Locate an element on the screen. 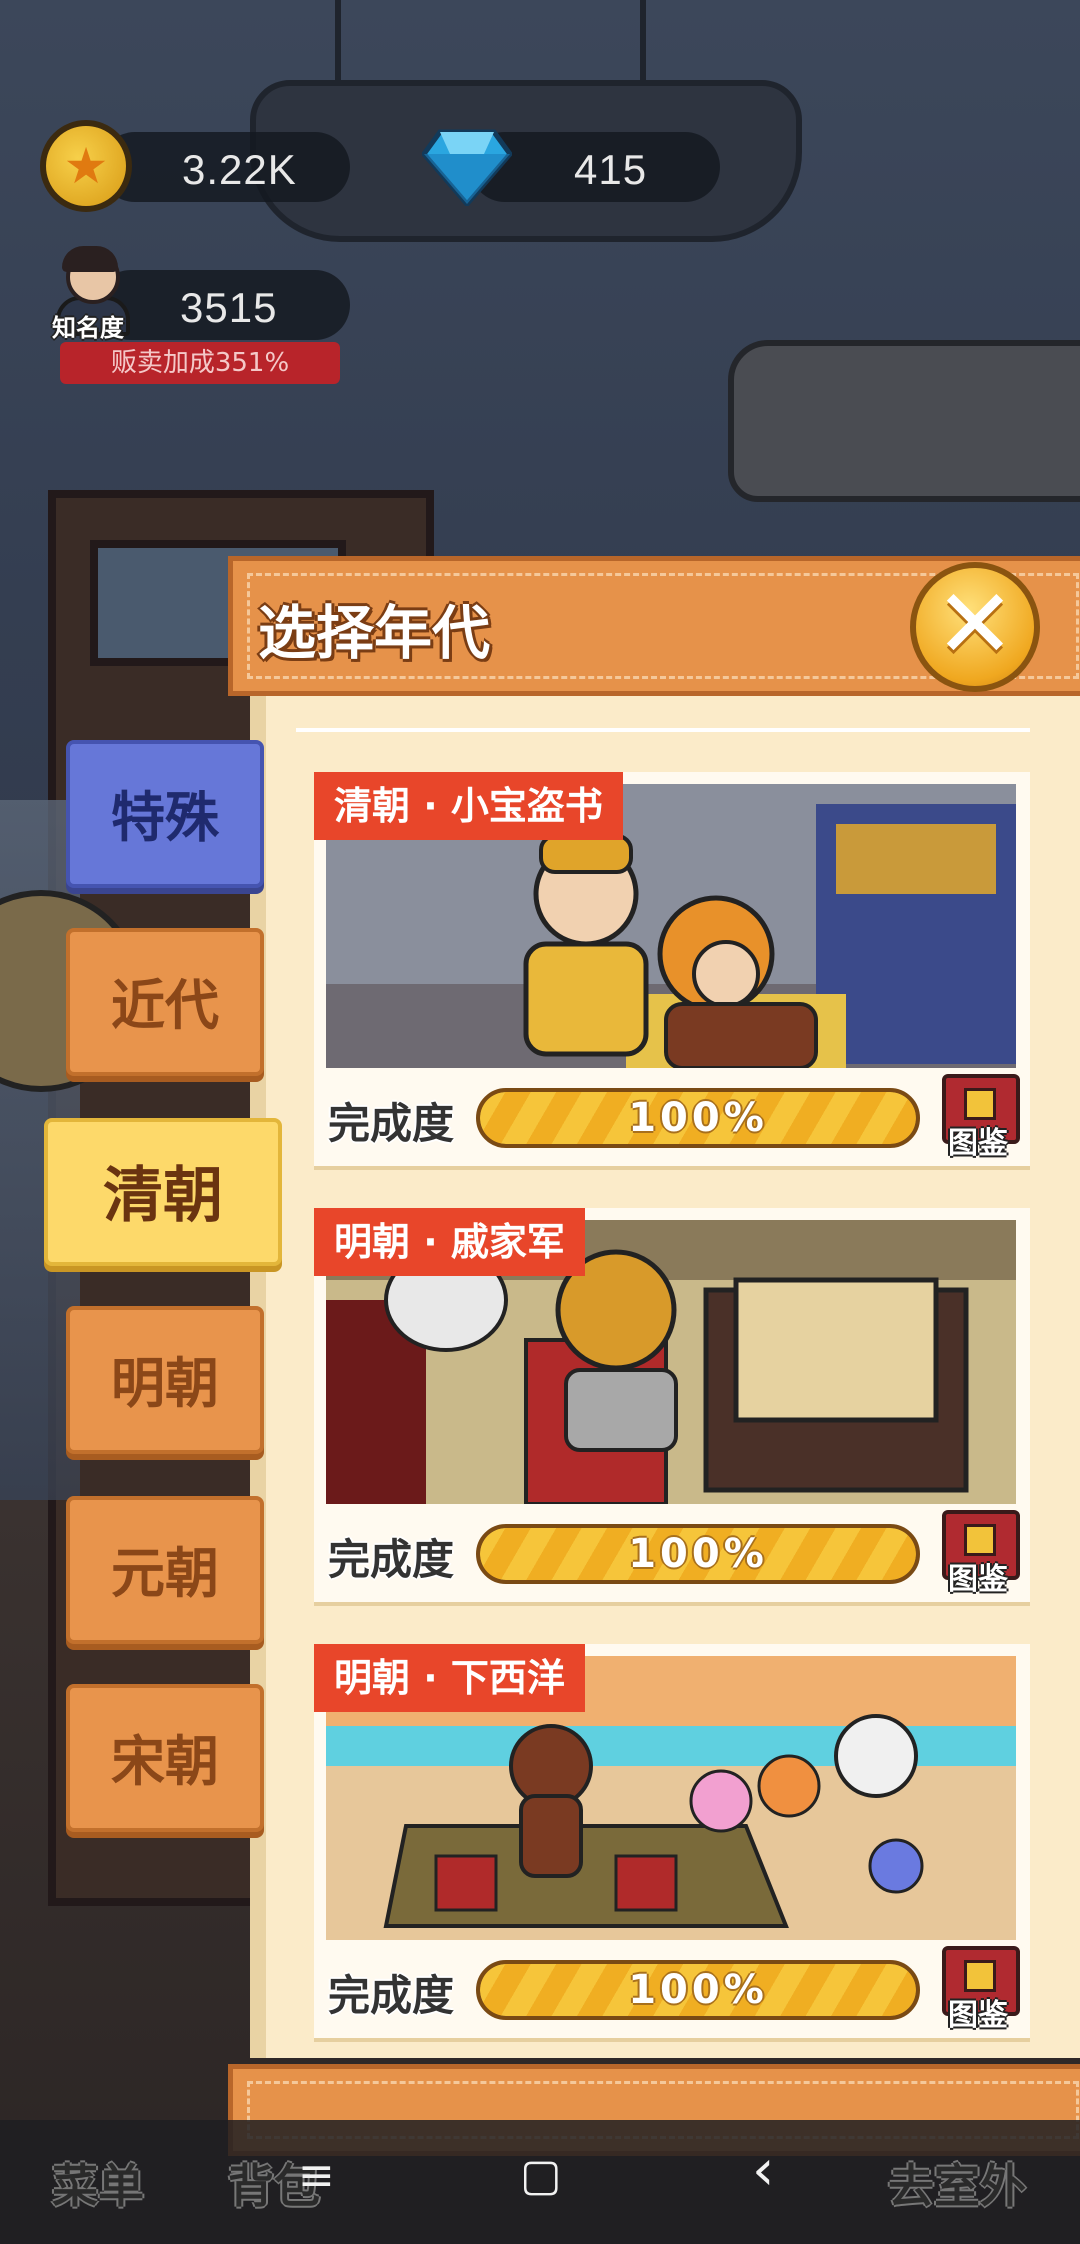 The width and height of the screenshot is (1080, 2244). gem-amount: 415 is located at coordinates (611, 169).